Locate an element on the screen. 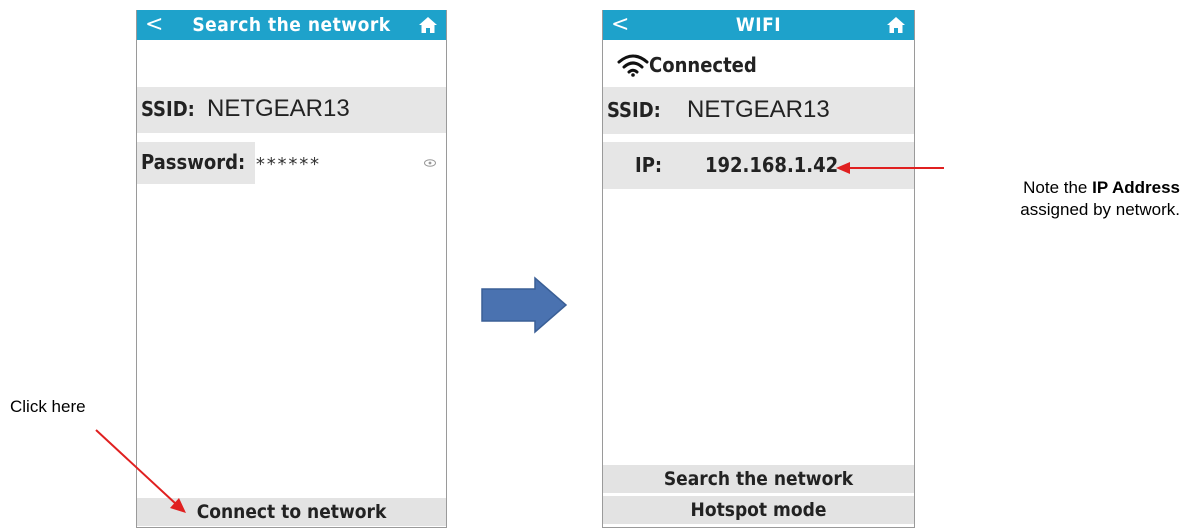  note-bold: IP Address is located at coordinates (1136, 187).